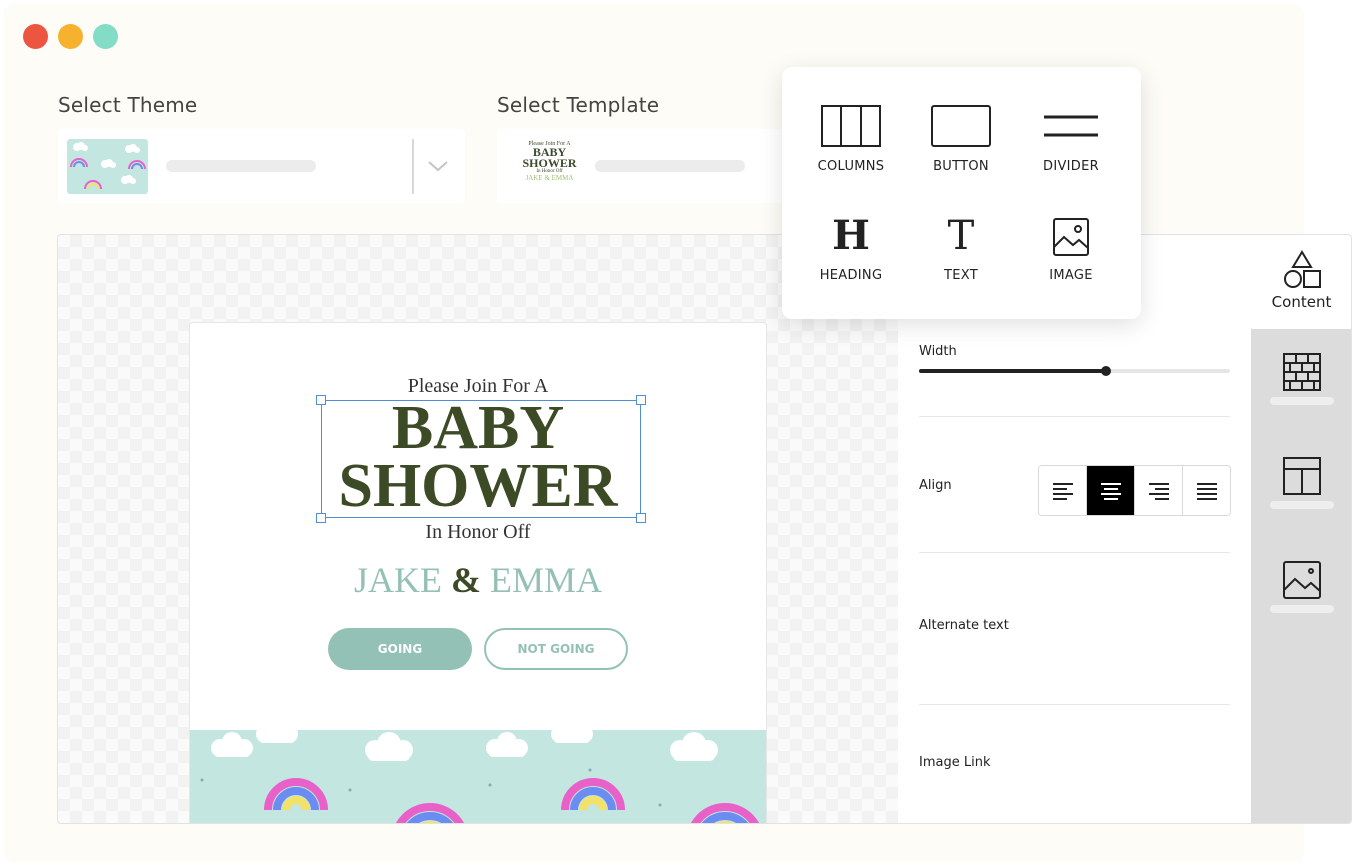  Describe the element at coordinates (549, 178) in the screenshot. I see `thumb-names-text: JAKE & EMMA` at that location.